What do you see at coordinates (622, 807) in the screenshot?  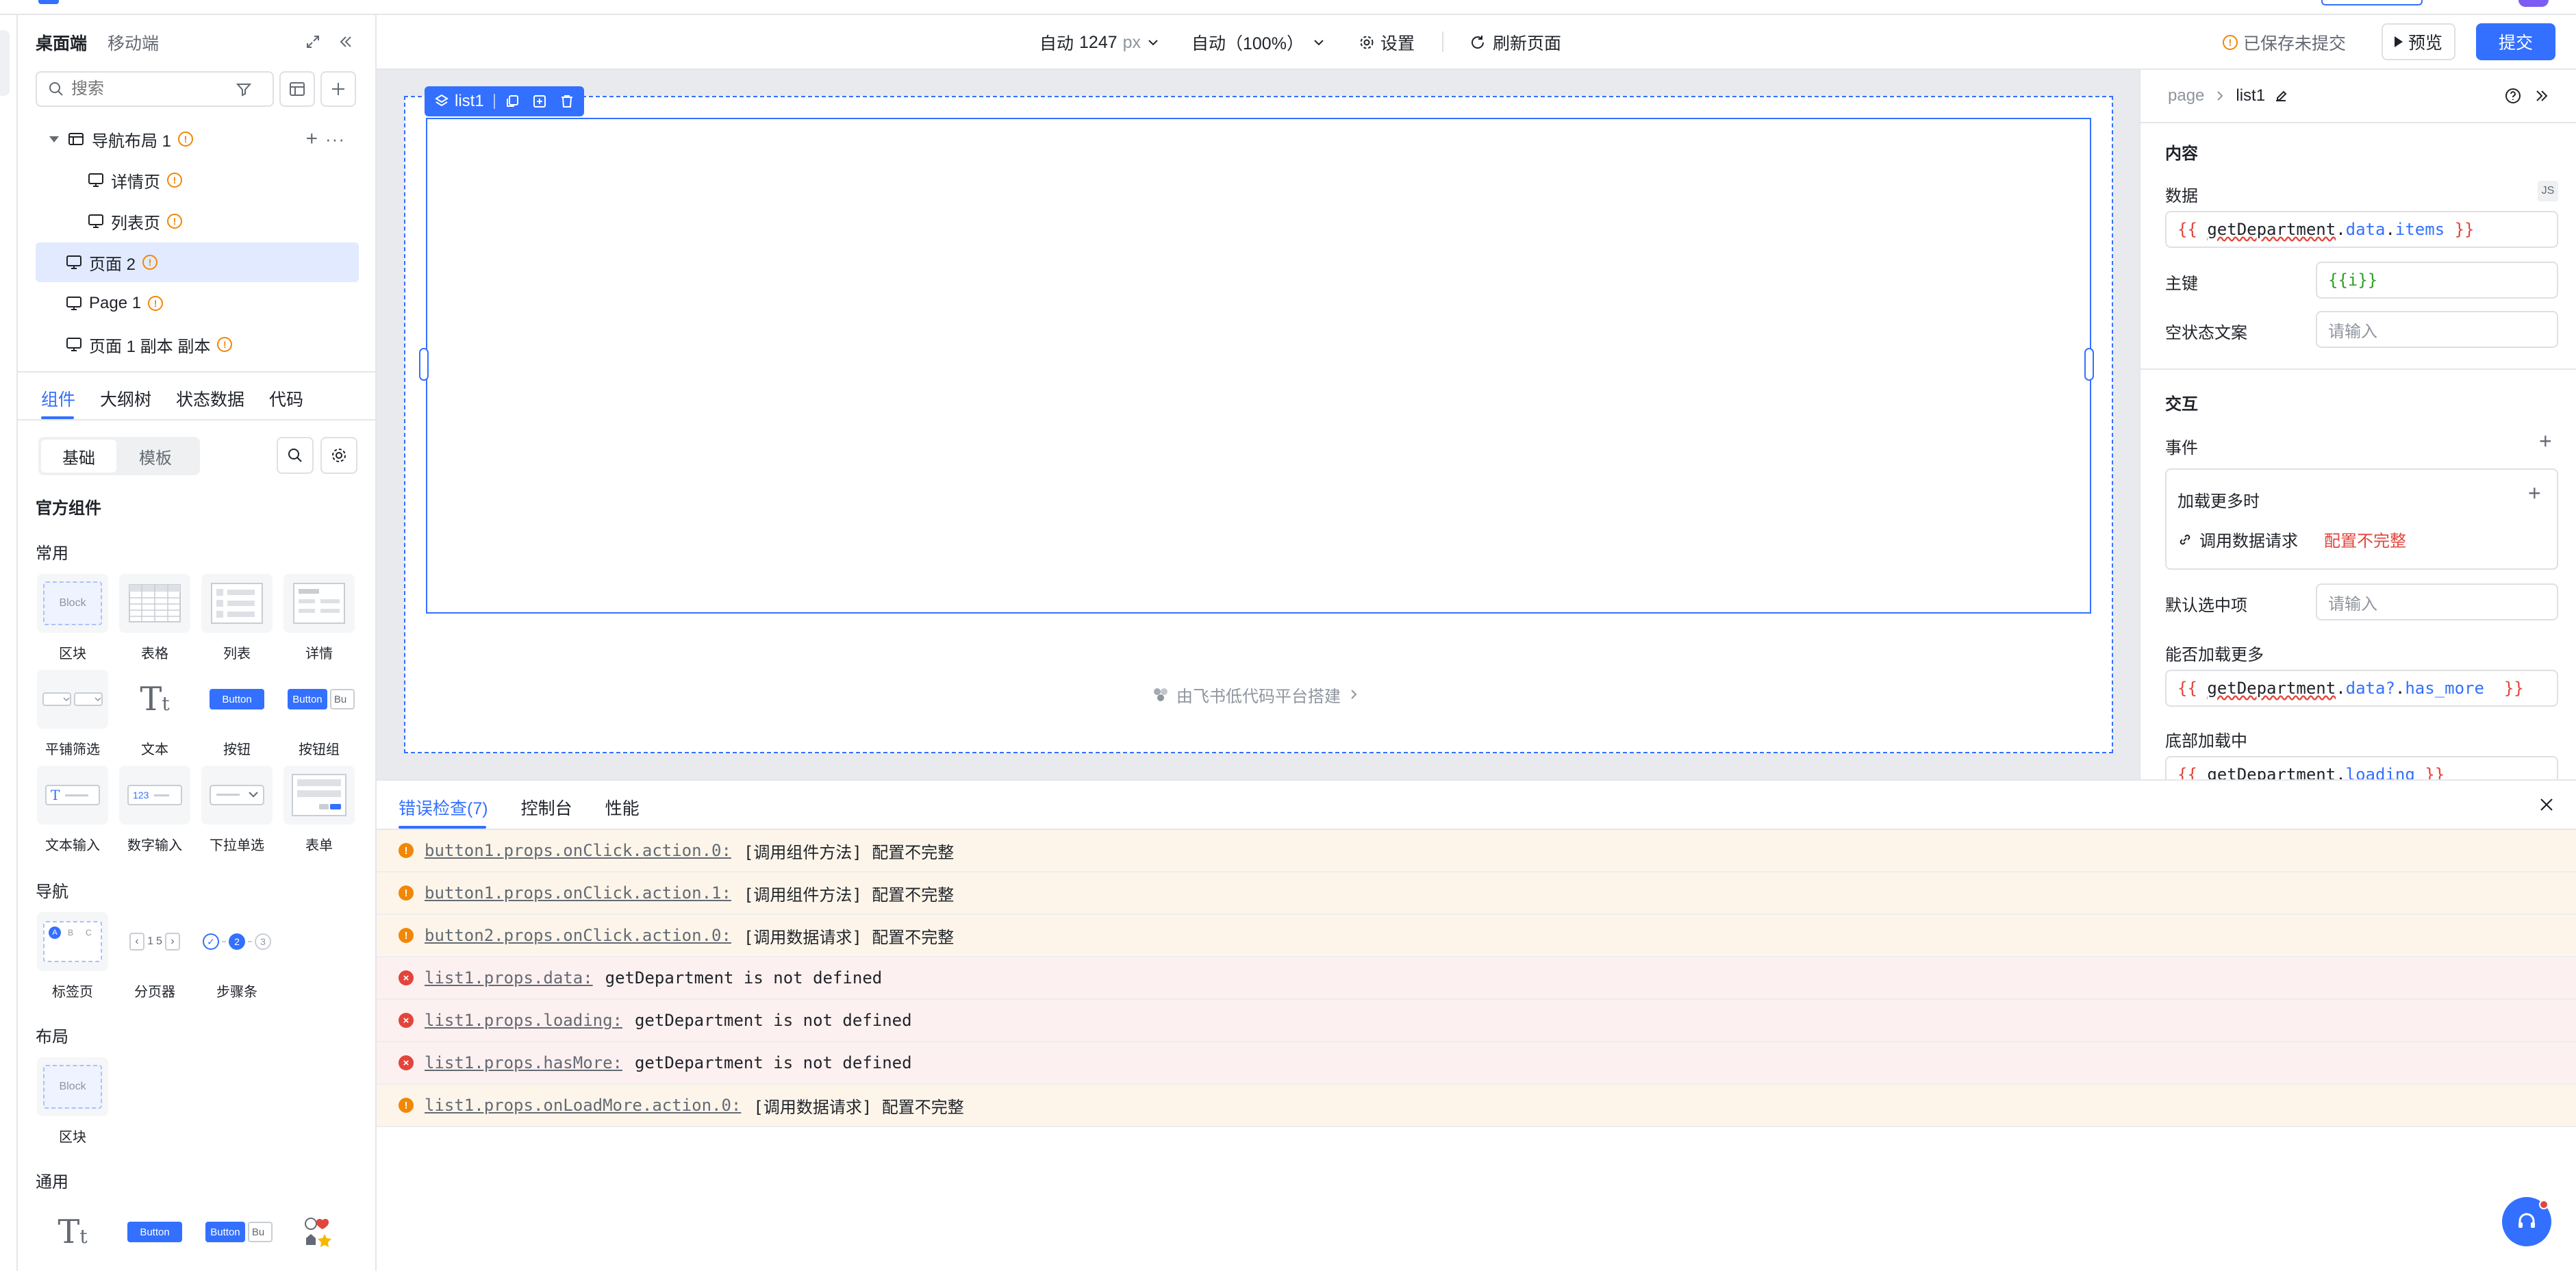 I see `tab-performance: 性能` at bounding box center [622, 807].